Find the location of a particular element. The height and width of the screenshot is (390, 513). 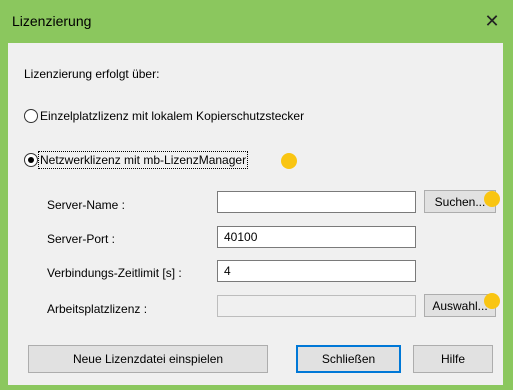

close-button-label: Schließen is located at coordinates (348, 359).